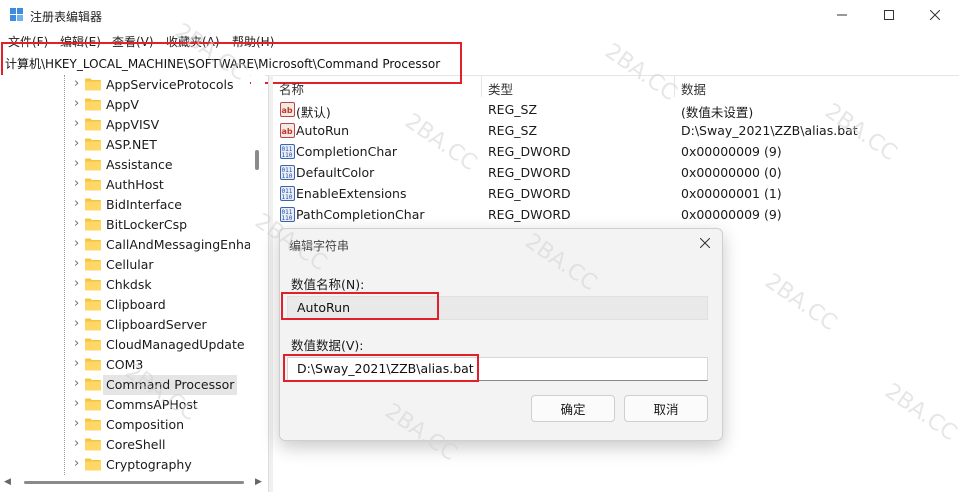 This screenshot has width=959, height=492. What do you see at coordinates (666, 408) in the screenshot?
I see `cancel-button: 取消` at bounding box center [666, 408].